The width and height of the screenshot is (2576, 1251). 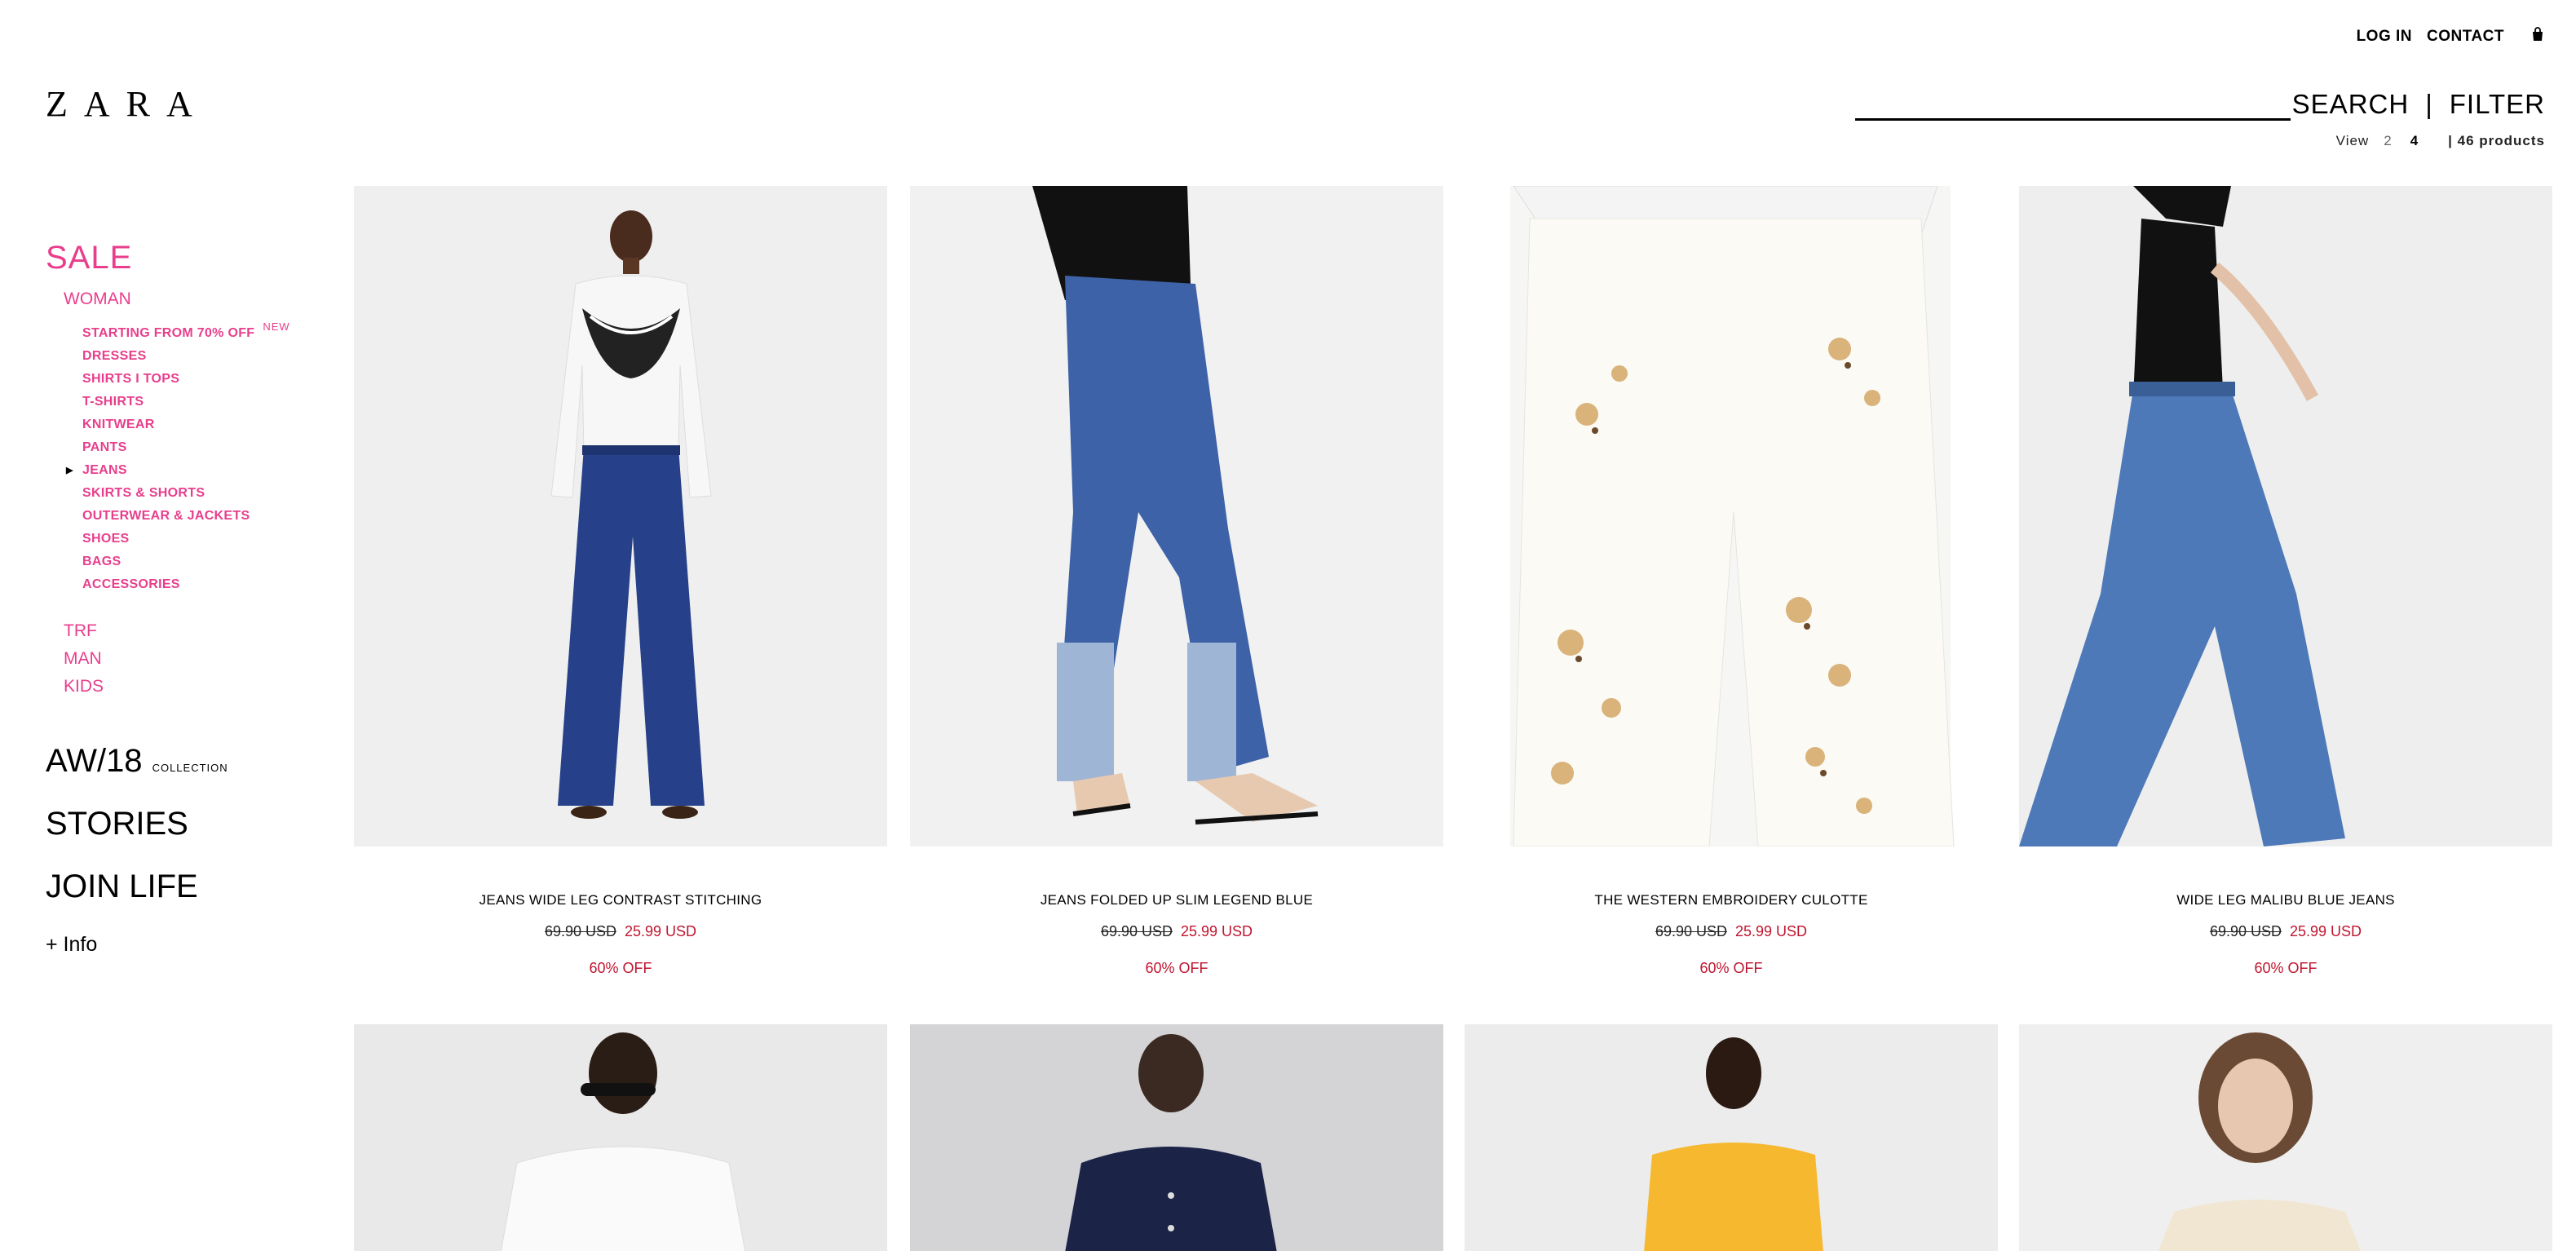 I want to click on subcat-outerwear-jackets: OUTERWEAR & JACKETS, so click(x=198, y=516).